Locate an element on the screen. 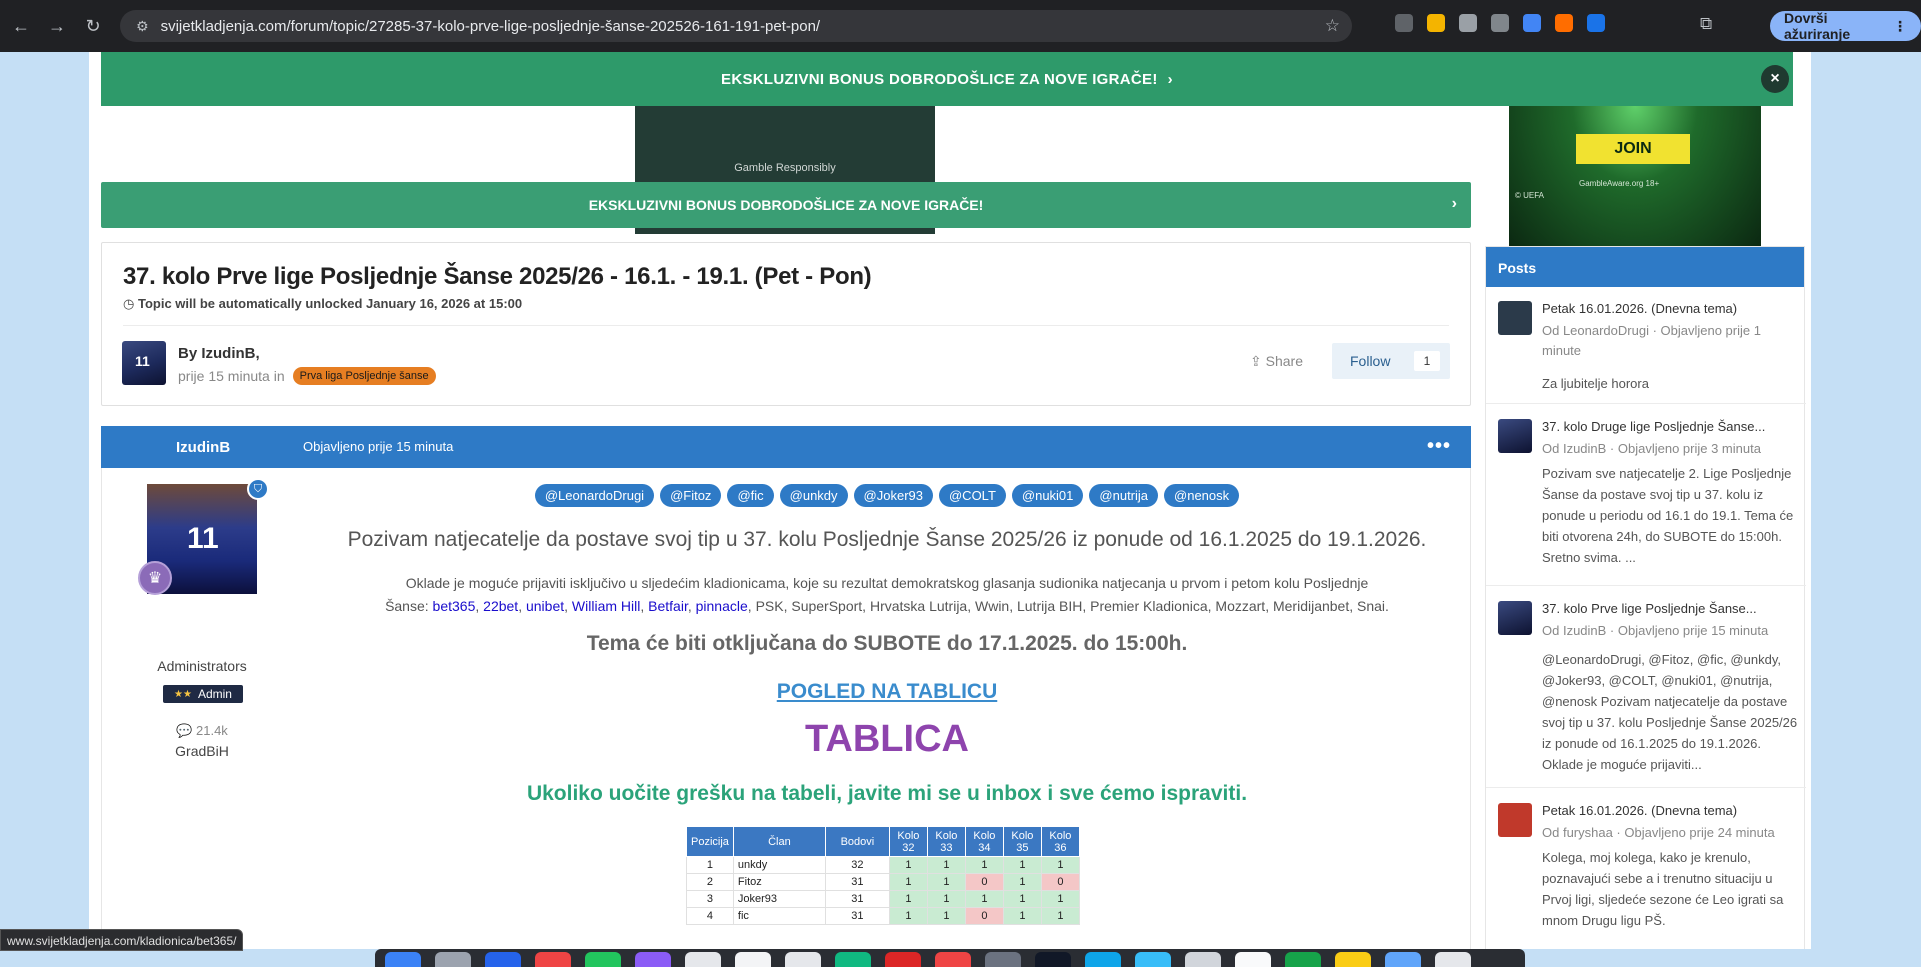  back-icon: ← is located at coordinates (21, 26).